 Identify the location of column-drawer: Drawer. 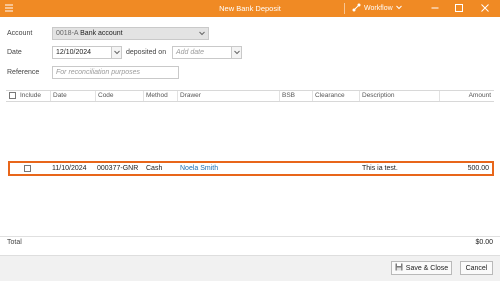
(228, 96).